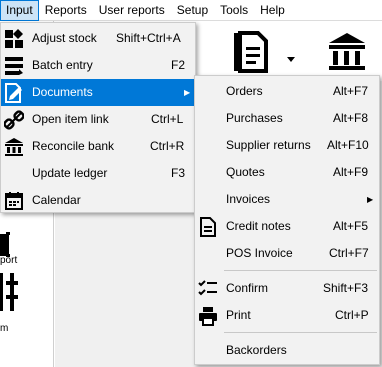 The width and height of the screenshot is (382, 367). Describe the element at coordinates (346, 288) in the screenshot. I see `menu-item-shortcut: Shift+F3` at that location.